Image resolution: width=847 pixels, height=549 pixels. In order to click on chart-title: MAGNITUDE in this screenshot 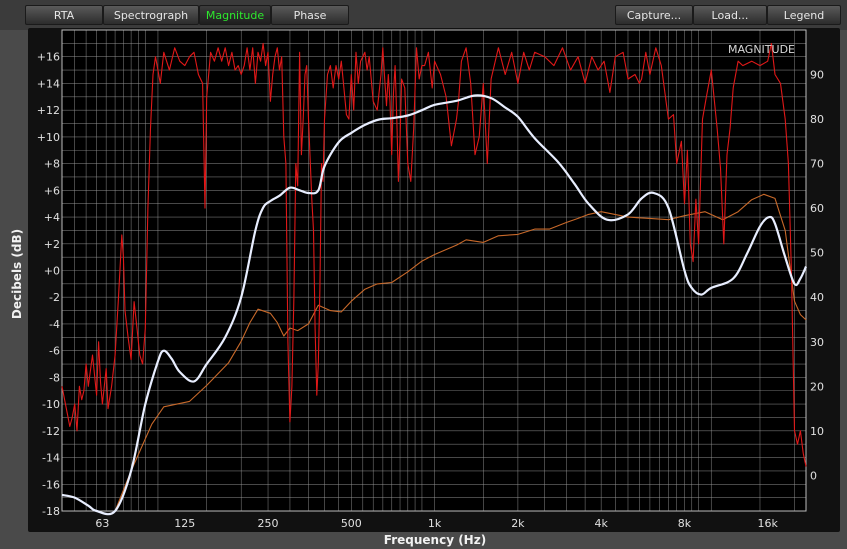, I will do `click(761, 49)`.